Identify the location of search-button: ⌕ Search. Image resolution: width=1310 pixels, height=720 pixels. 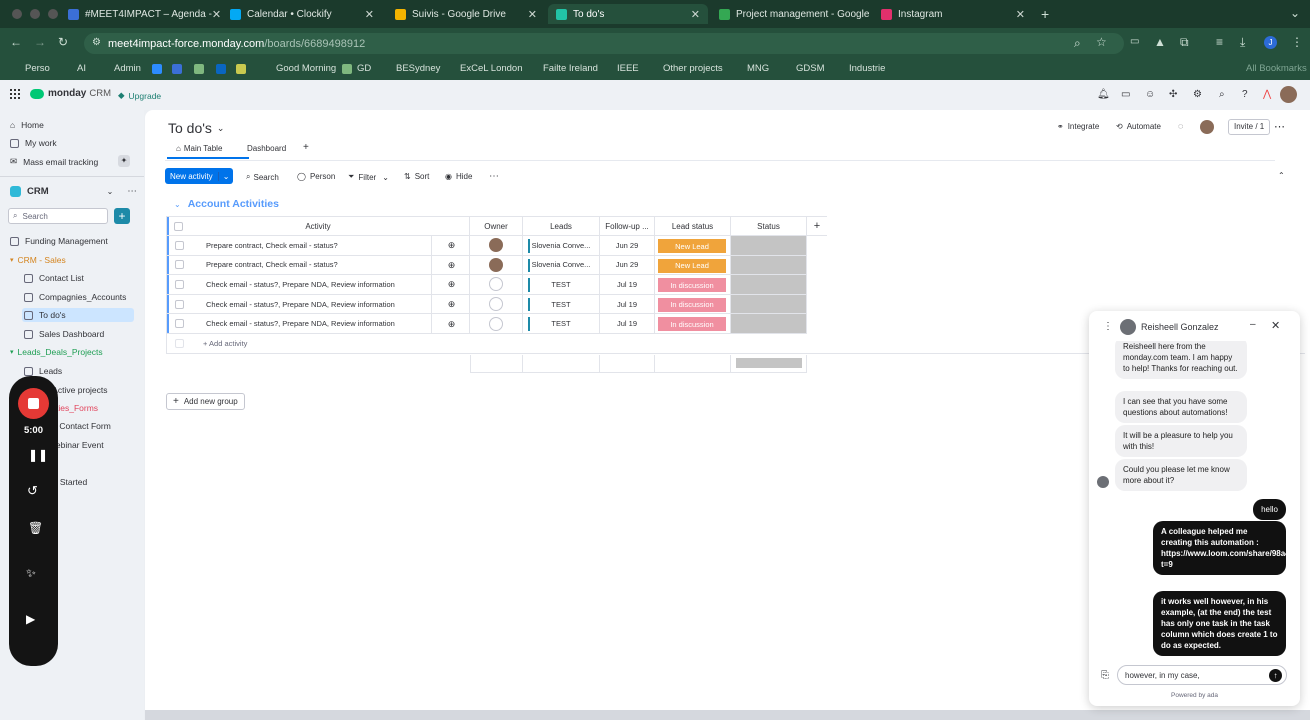
(262, 177).